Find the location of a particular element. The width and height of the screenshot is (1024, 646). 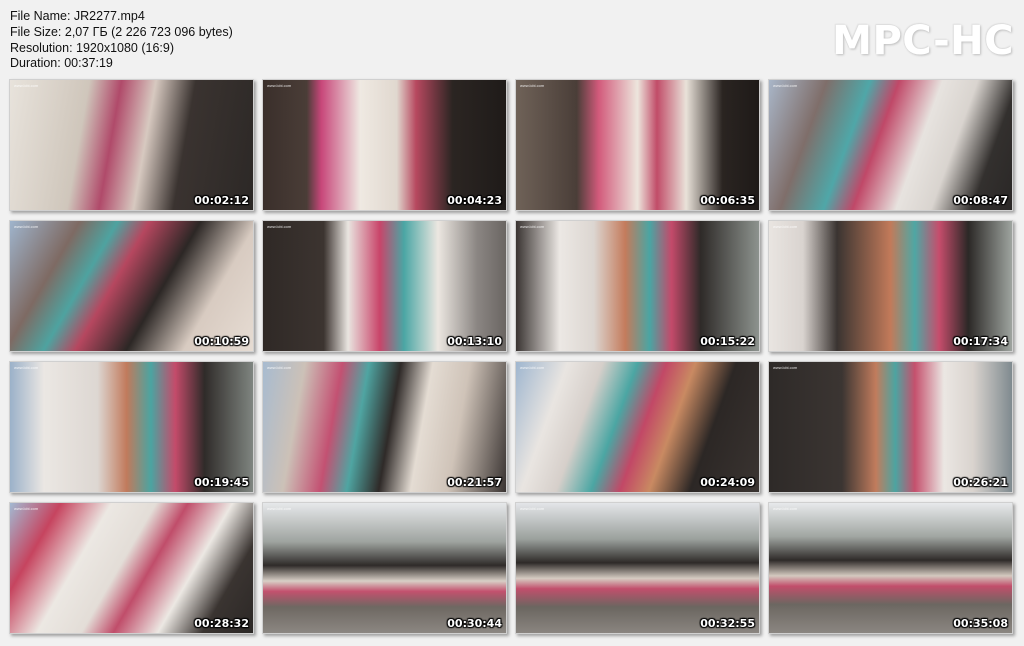

thumbnail: www.lcbi.com 00:10:59 is located at coordinates (131, 286).